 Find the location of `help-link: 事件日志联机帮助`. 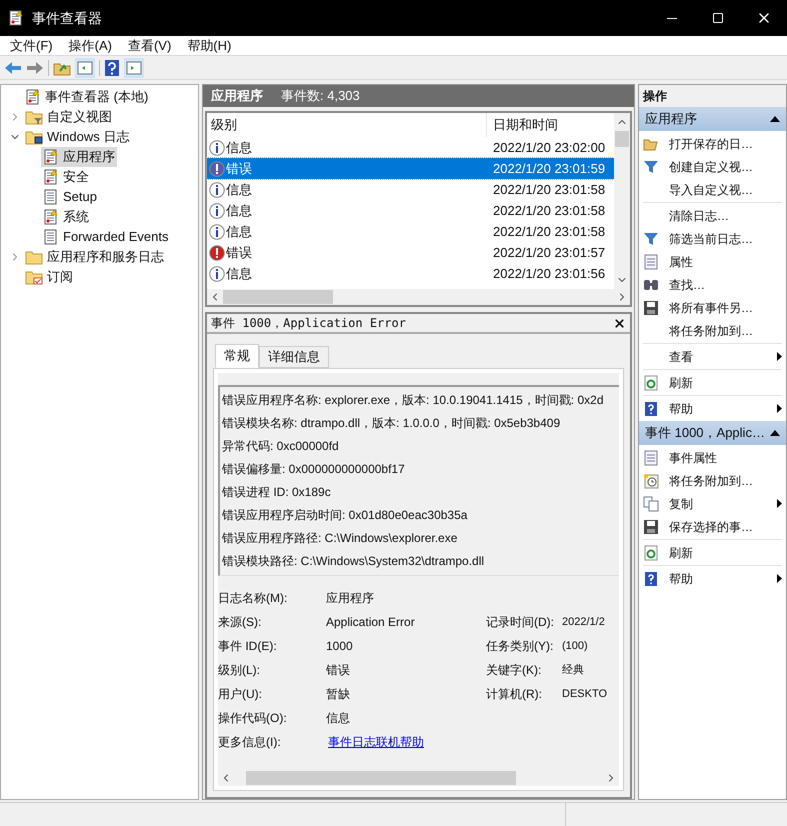

help-link: 事件日志联机帮助 is located at coordinates (376, 742).